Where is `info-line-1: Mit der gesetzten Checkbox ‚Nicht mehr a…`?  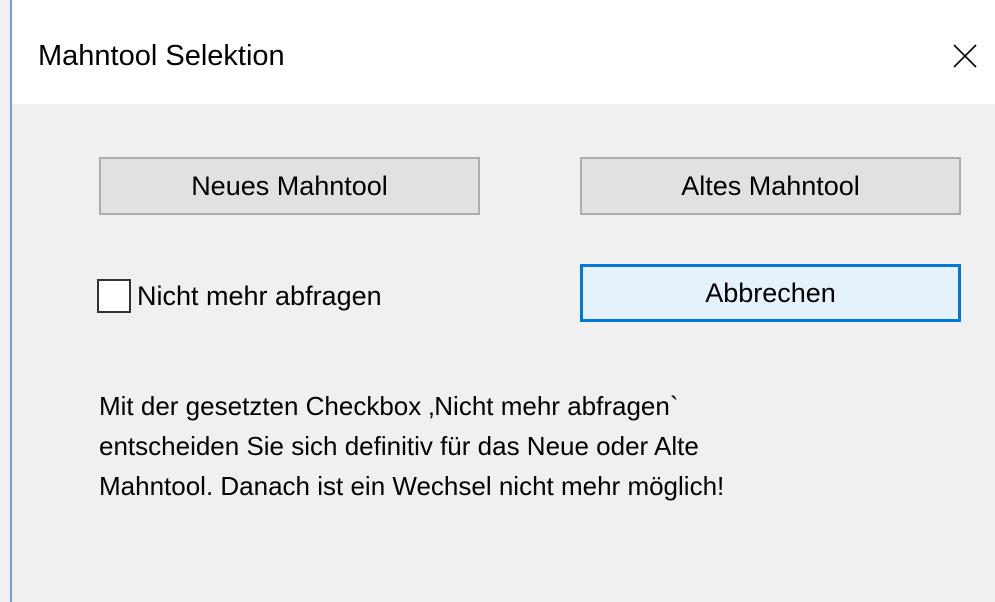 info-line-1: Mit der gesetzten Checkbox ‚Nicht mehr a… is located at coordinates (389, 406).